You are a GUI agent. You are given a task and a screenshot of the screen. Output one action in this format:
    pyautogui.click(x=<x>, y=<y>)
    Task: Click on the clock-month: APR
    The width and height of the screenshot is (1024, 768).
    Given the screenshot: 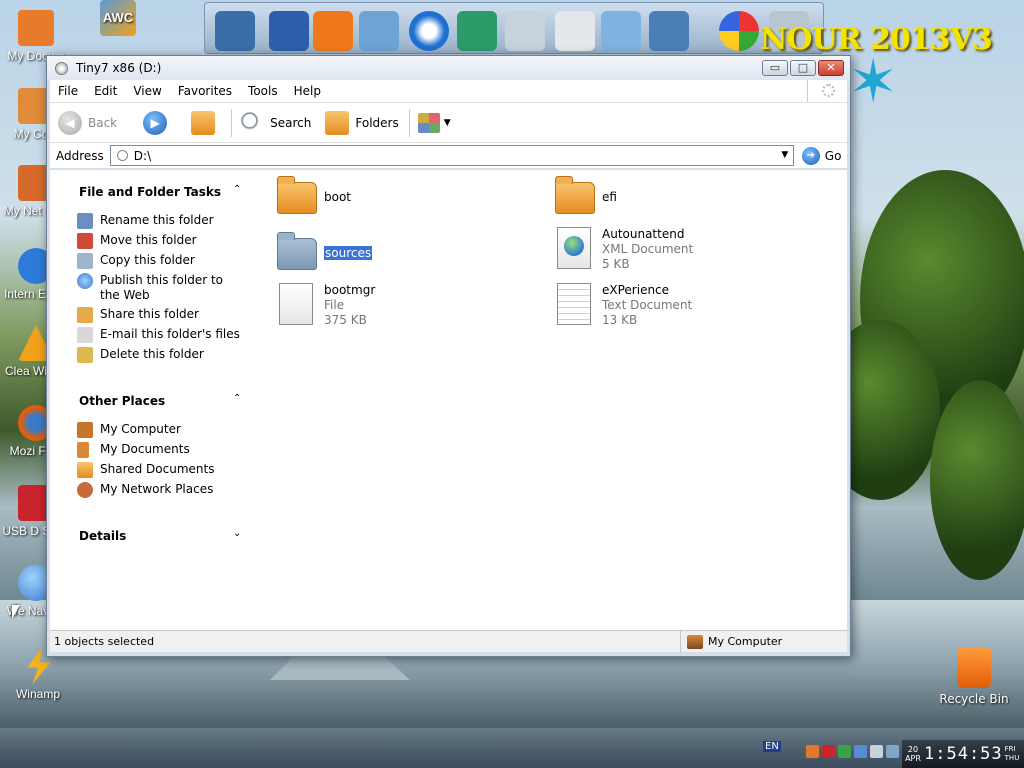 What is the action you would take?
    pyautogui.click(x=913, y=758)
    